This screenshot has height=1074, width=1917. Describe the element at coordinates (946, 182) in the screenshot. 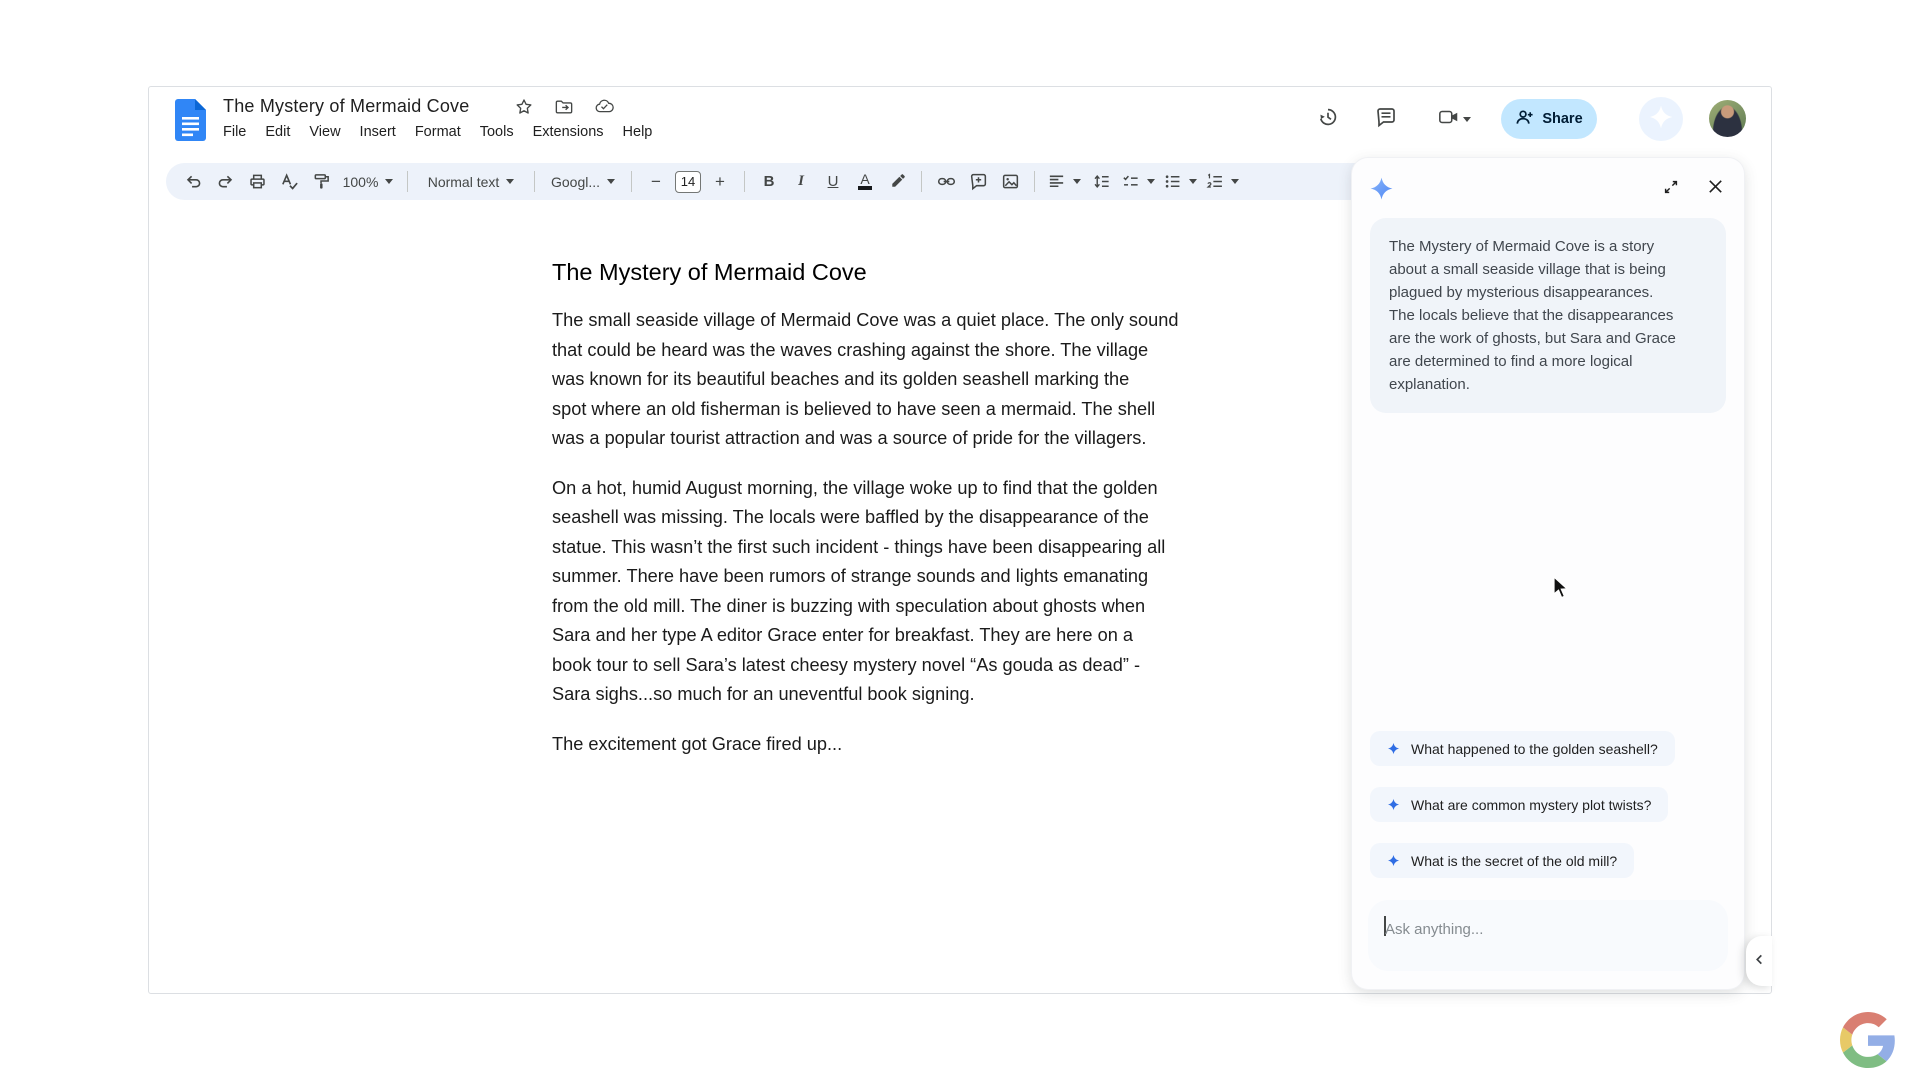

I see `insert-link-button` at that location.